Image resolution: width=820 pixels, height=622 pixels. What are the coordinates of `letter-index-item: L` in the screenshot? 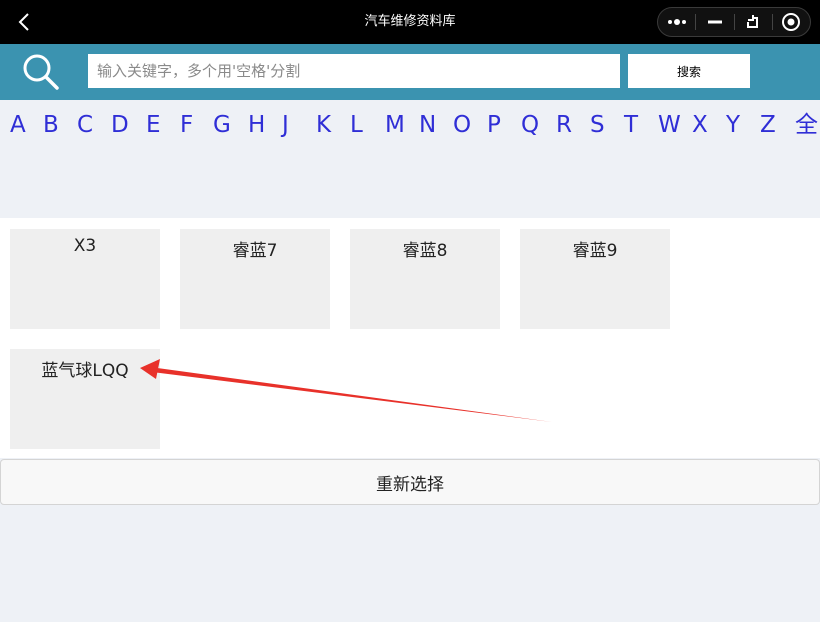 It's located at (356, 125).